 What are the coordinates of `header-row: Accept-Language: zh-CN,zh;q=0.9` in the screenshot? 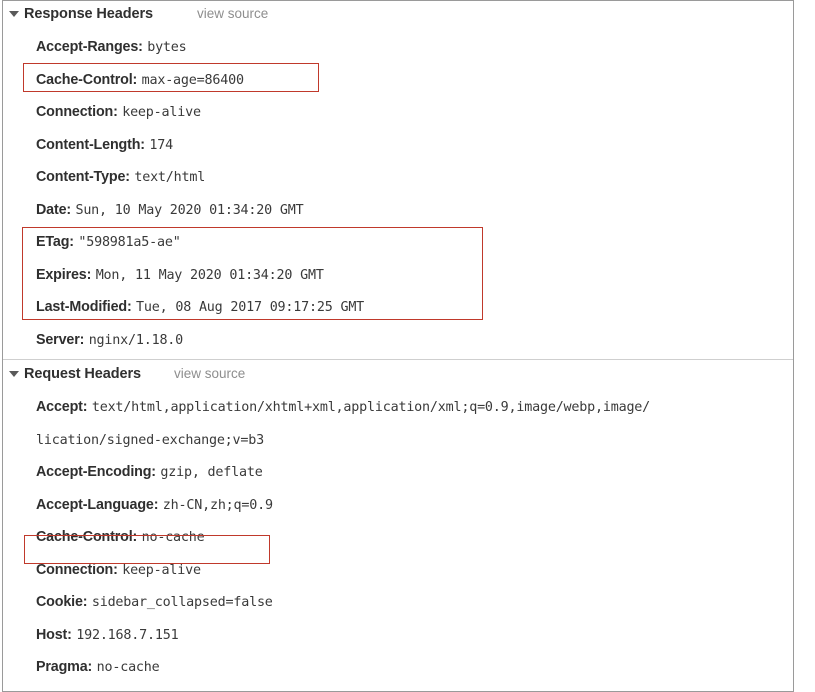 It's located at (398, 505).